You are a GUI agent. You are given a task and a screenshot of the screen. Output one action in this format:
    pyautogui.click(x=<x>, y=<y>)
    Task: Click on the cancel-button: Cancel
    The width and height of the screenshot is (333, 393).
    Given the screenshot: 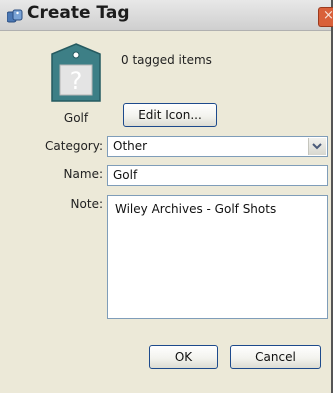 What is the action you would take?
    pyautogui.click(x=275, y=357)
    